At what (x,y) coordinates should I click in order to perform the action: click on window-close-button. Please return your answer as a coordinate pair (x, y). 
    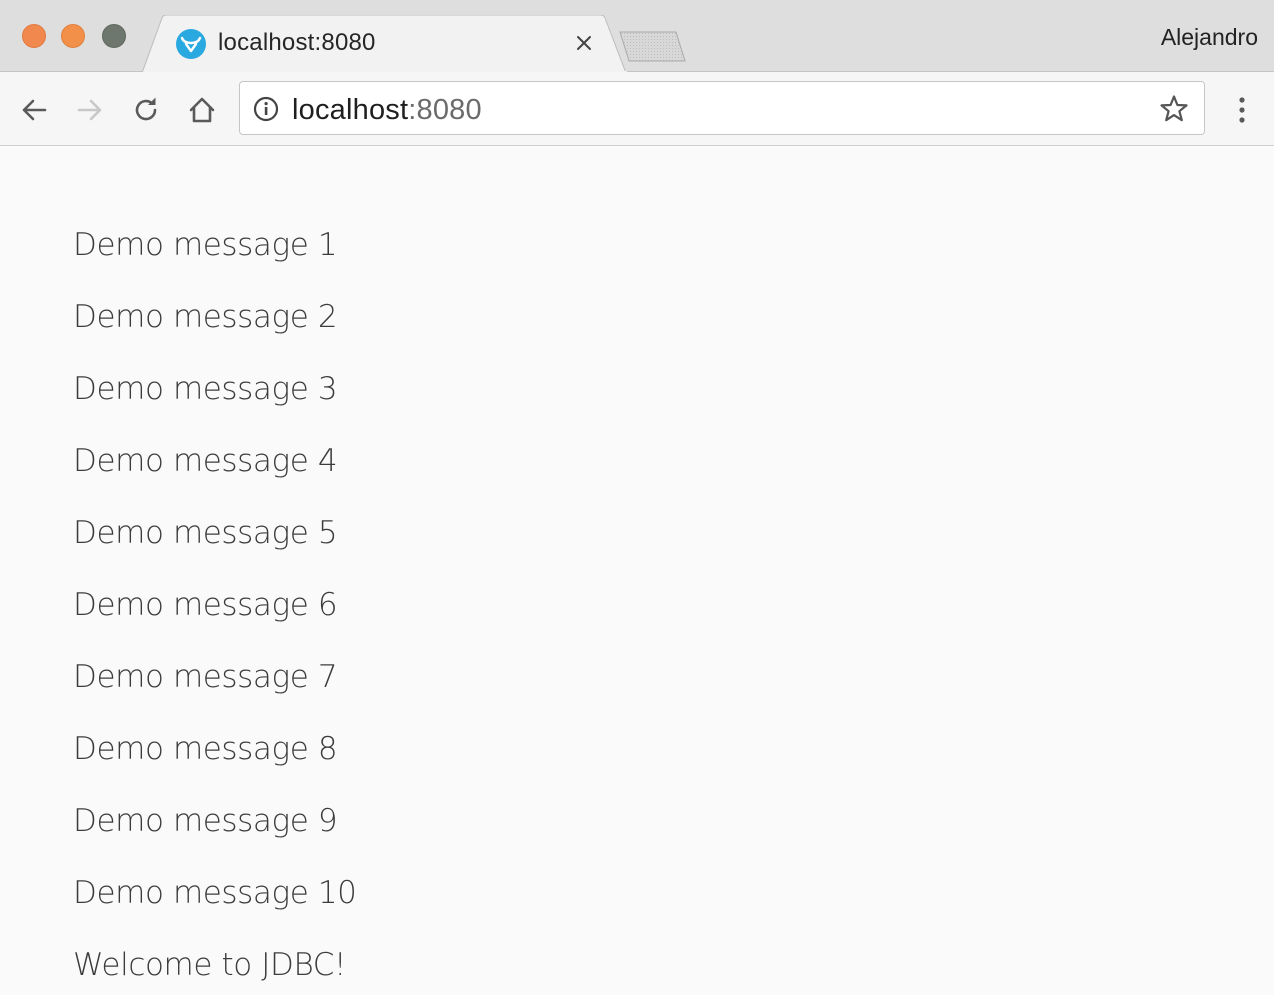
    Looking at the image, I should click on (34, 36).